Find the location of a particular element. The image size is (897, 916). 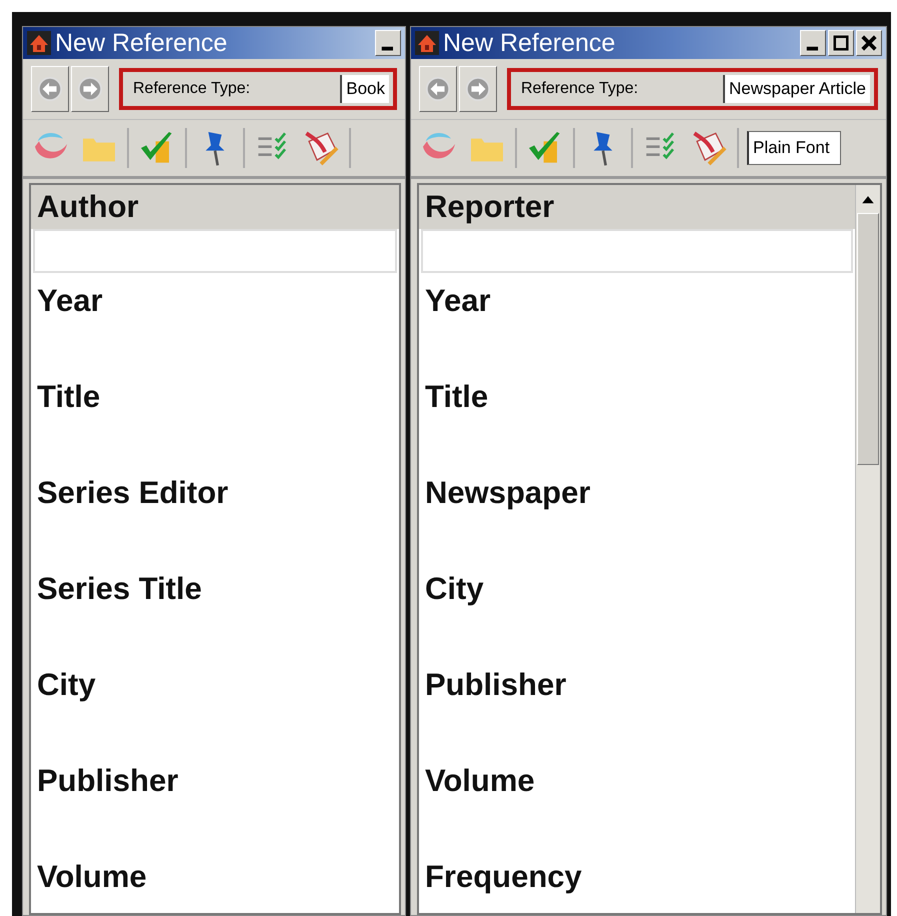

reference-type-field: Newspaper Article is located at coordinates (796, 89).